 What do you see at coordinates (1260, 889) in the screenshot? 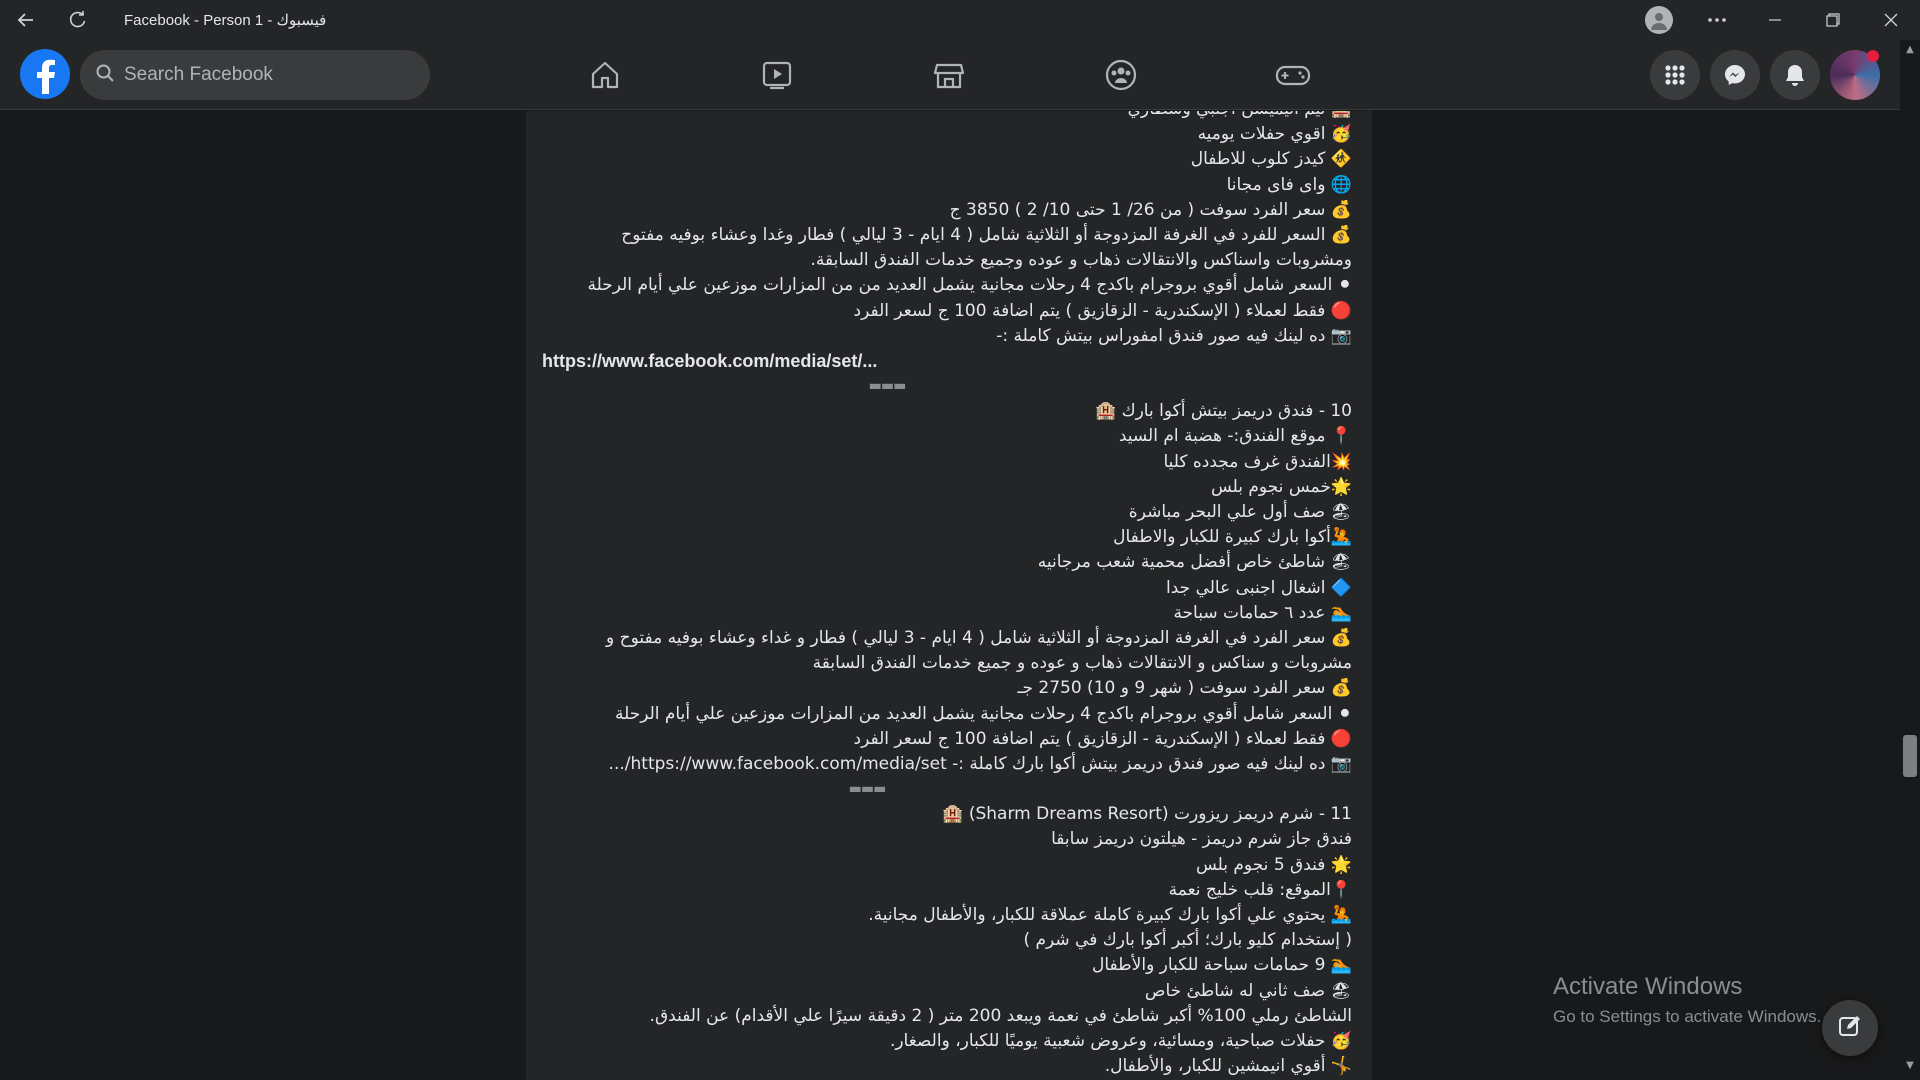
I see `post-line: 📍الموقع: قلب خليج نعمة` at bounding box center [1260, 889].